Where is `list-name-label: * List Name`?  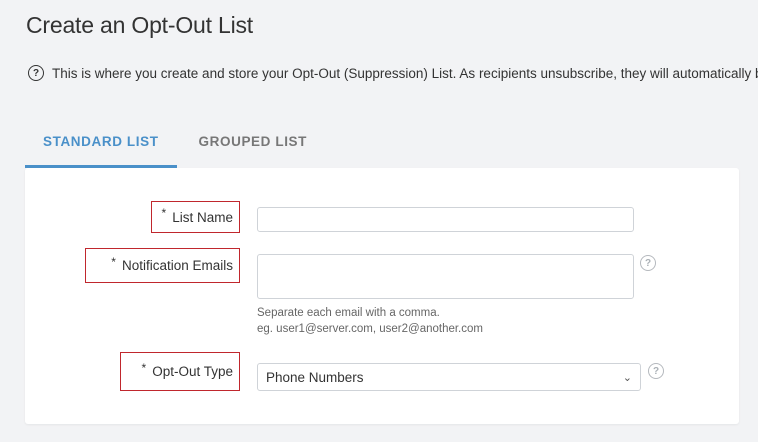
list-name-label: * List Name is located at coordinates (195, 217).